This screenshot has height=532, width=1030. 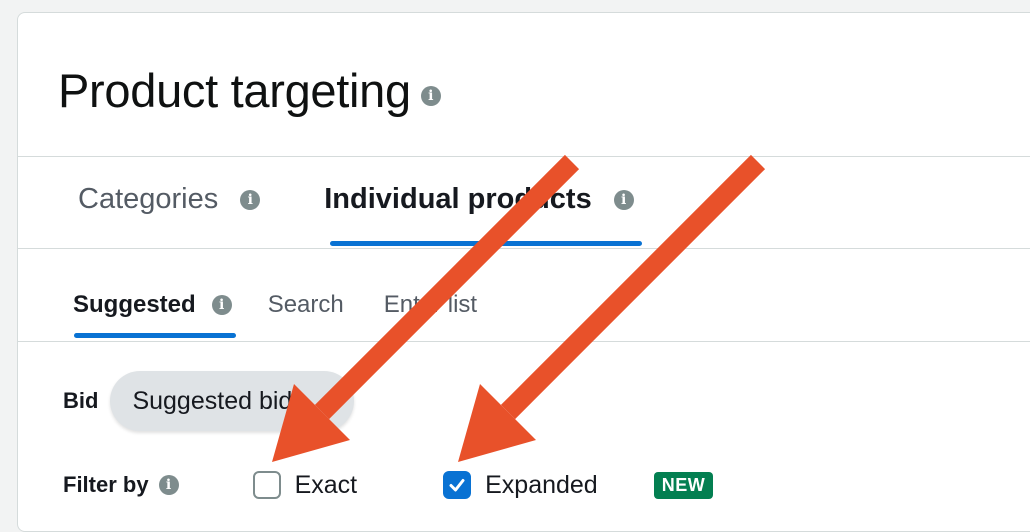 I want to click on tab-label: Categories, so click(x=148, y=199).